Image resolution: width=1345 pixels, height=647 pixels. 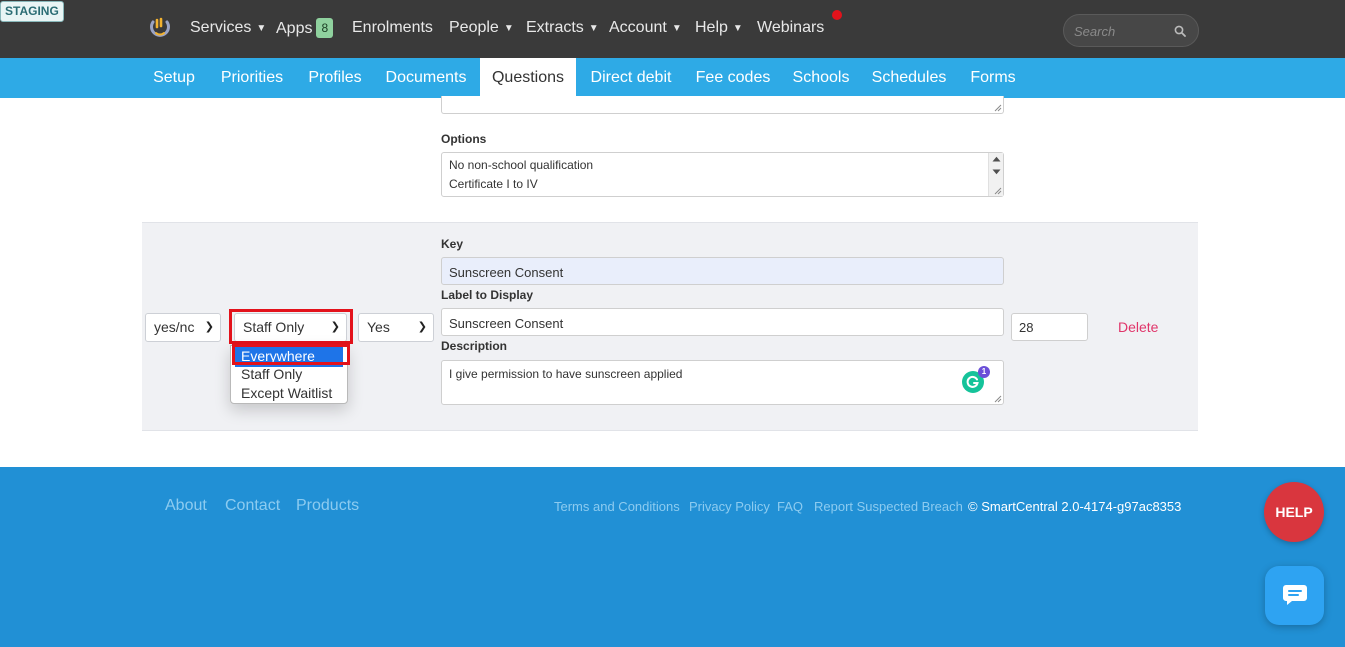 What do you see at coordinates (617, 506) in the screenshot?
I see `footer-link-terms: Terms and Conditions` at bounding box center [617, 506].